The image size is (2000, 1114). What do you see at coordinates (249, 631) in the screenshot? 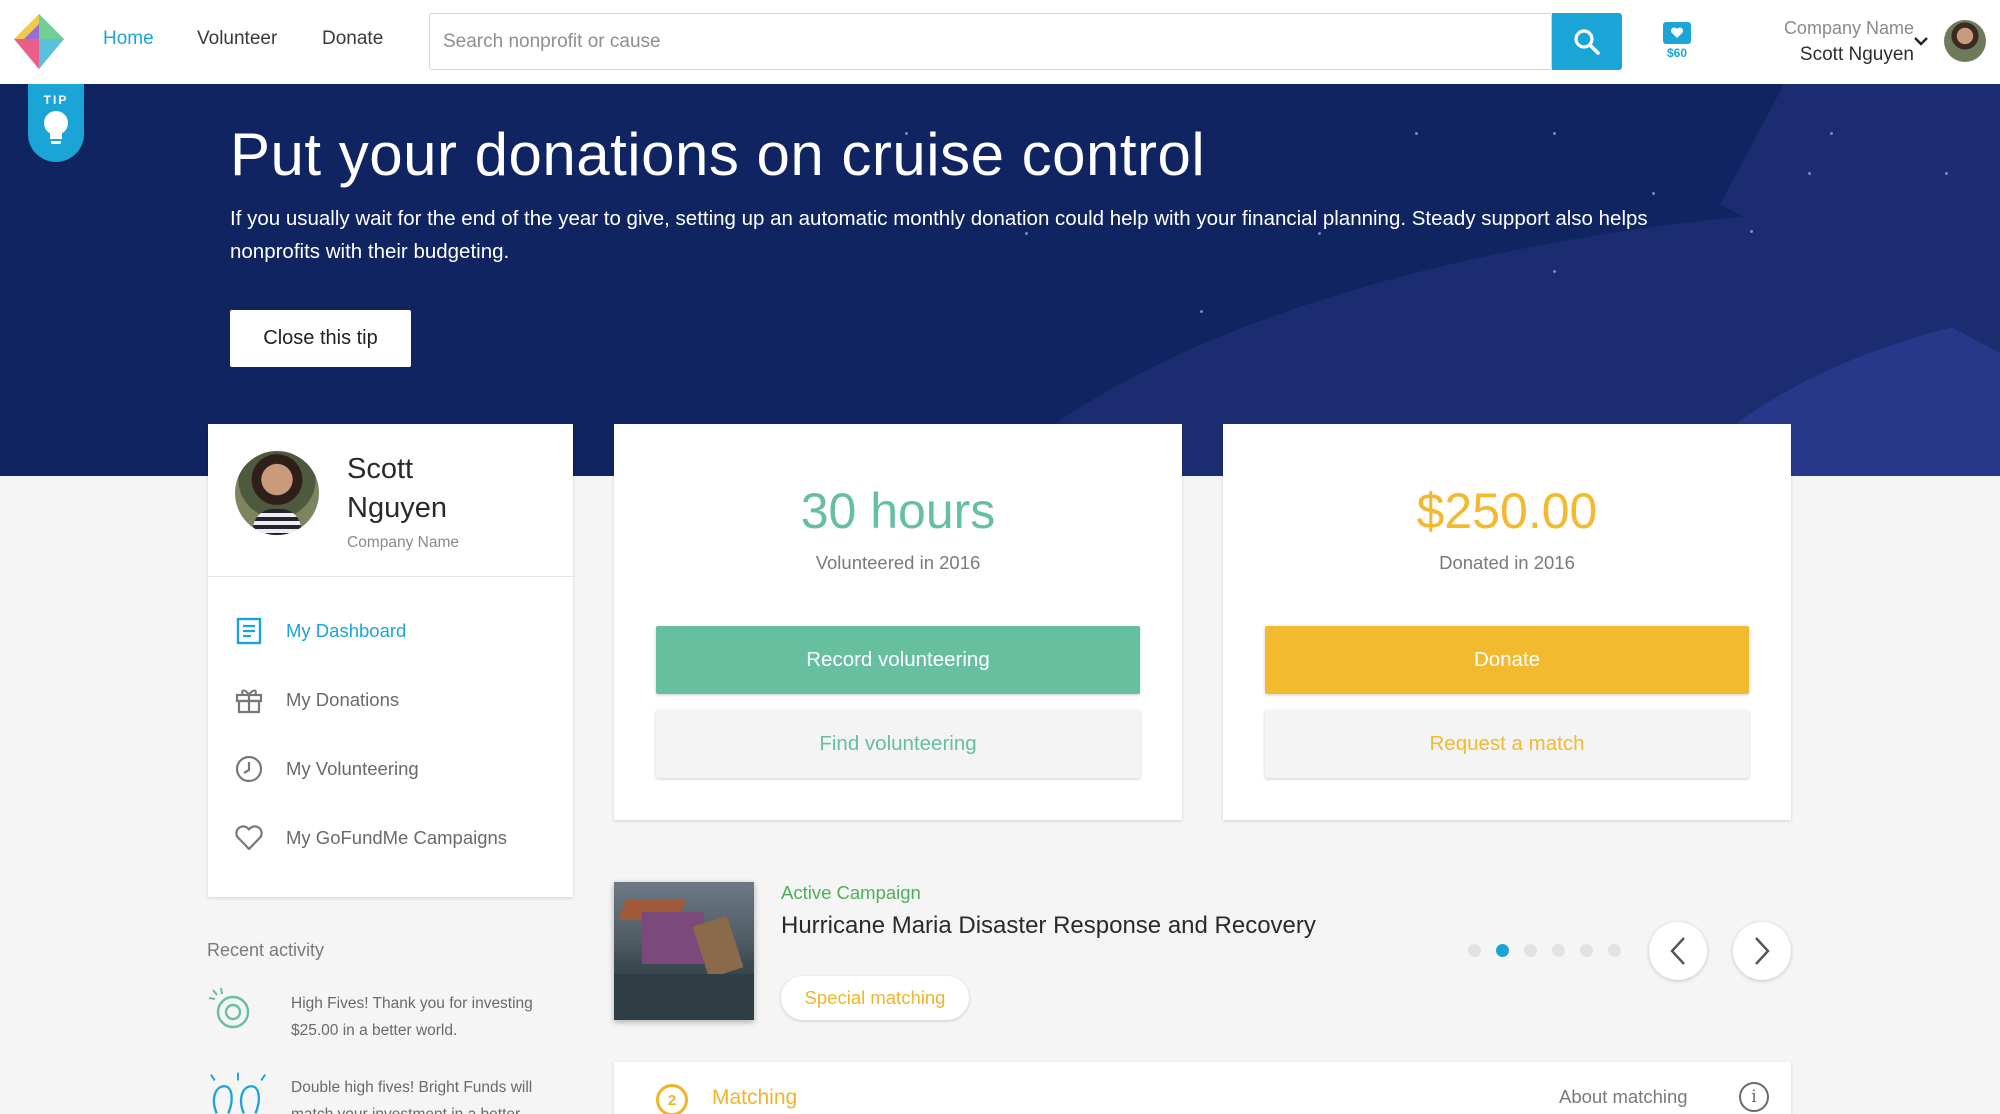
I see `dashboard-icon` at bounding box center [249, 631].